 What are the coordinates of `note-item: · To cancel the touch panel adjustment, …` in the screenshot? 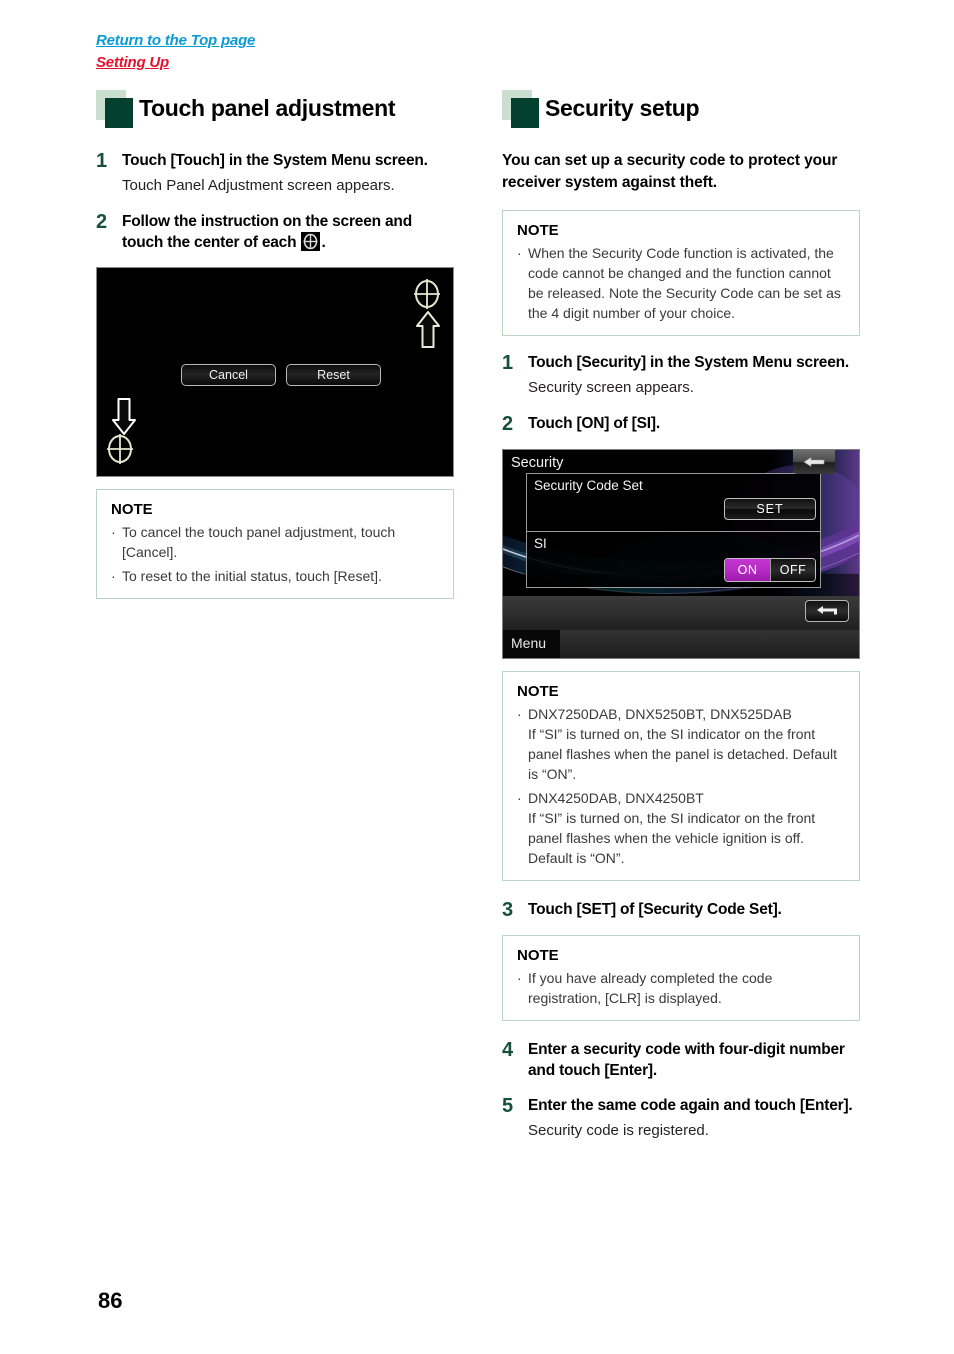 It's located at (275, 542).